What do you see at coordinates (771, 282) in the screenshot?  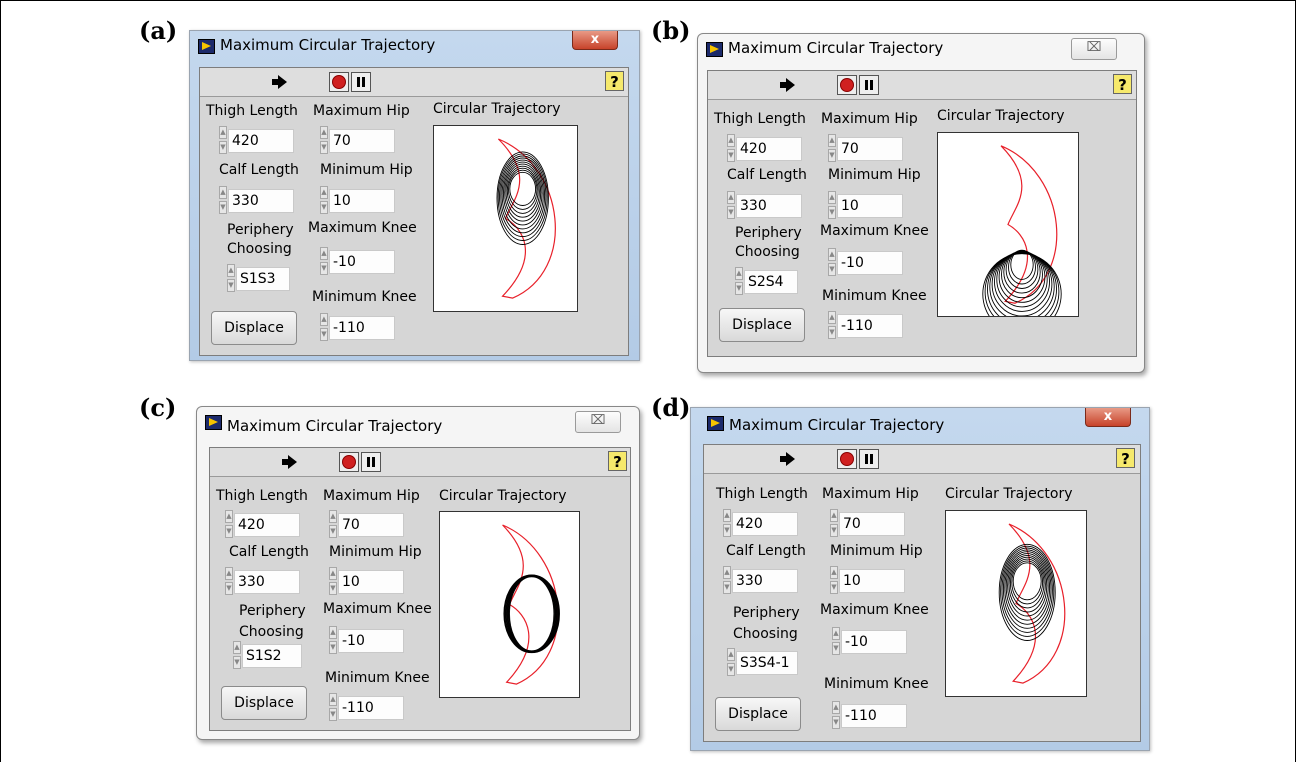 I see `periphery-input: S2S4` at bounding box center [771, 282].